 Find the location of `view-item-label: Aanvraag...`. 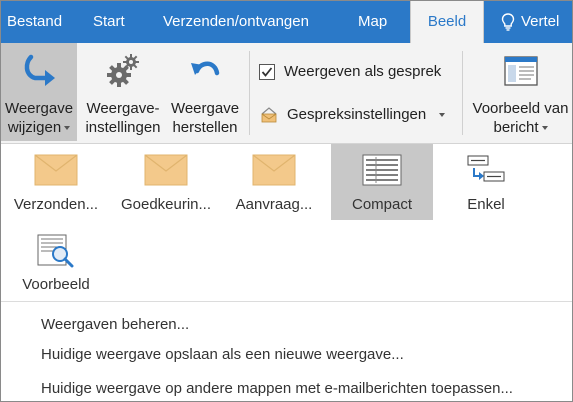

view-item-label: Aanvraag... is located at coordinates (274, 204).